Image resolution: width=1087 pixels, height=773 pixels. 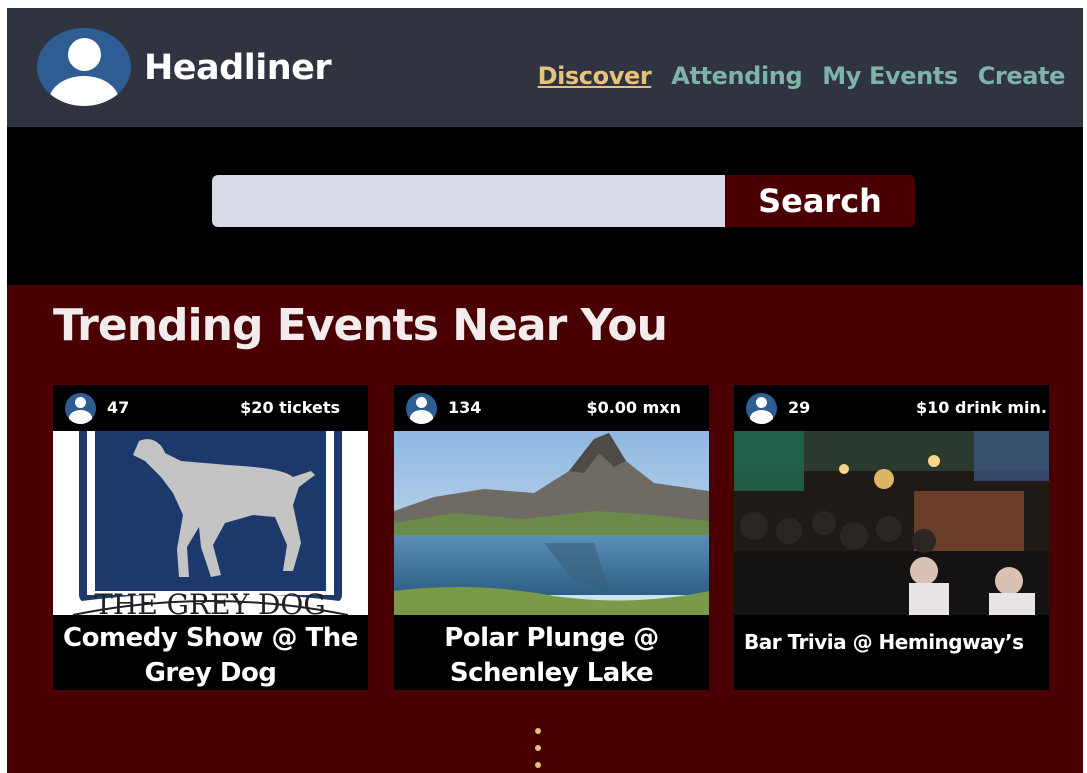 I want to click on nav-create: Create, so click(x=1022, y=76).